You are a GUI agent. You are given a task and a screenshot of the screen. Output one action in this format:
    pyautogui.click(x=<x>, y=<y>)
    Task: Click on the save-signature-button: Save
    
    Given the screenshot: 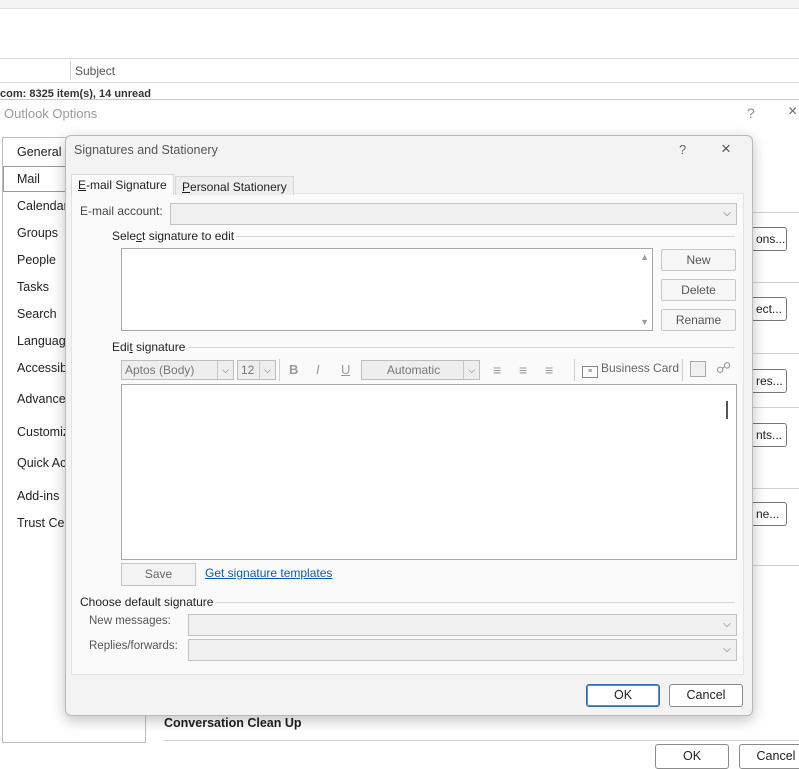 What is the action you would take?
    pyautogui.click(x=158, y=574)
    